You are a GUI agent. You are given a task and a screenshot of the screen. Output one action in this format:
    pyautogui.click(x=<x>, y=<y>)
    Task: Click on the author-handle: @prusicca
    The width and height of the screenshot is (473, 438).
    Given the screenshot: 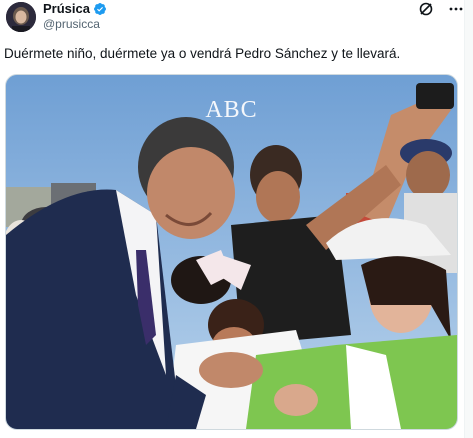 What is the action you would take?
    pyautogui.click(x=71, y=24)
    